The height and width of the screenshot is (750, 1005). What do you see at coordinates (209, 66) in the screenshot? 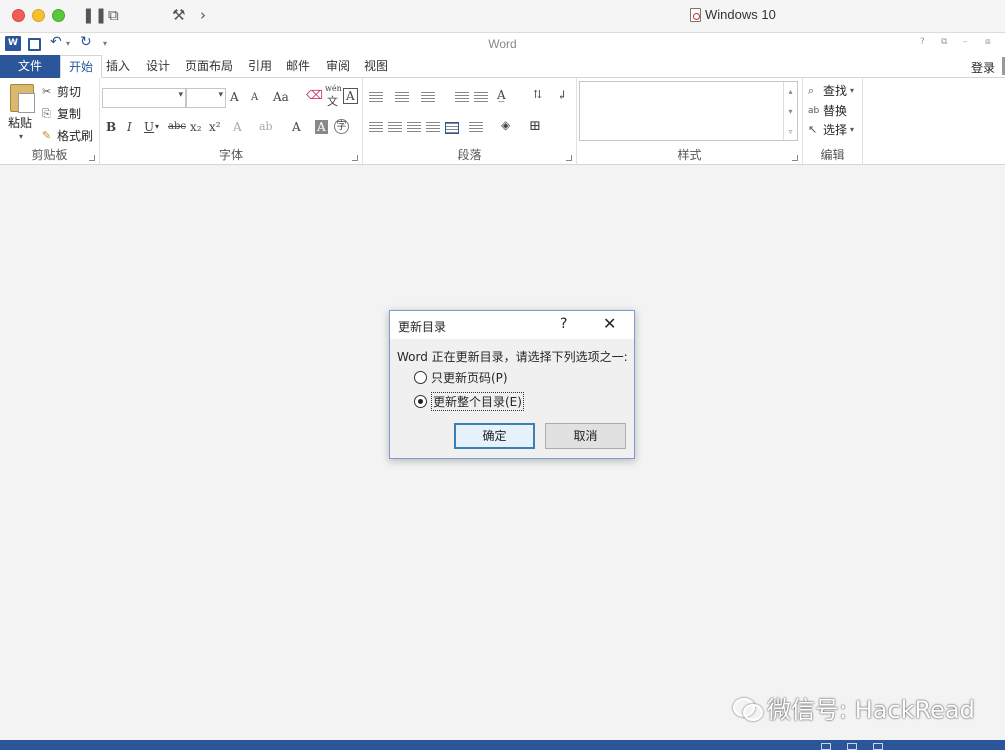
I see `tab-layout: 页面布局` at bounding box center [209, 66].